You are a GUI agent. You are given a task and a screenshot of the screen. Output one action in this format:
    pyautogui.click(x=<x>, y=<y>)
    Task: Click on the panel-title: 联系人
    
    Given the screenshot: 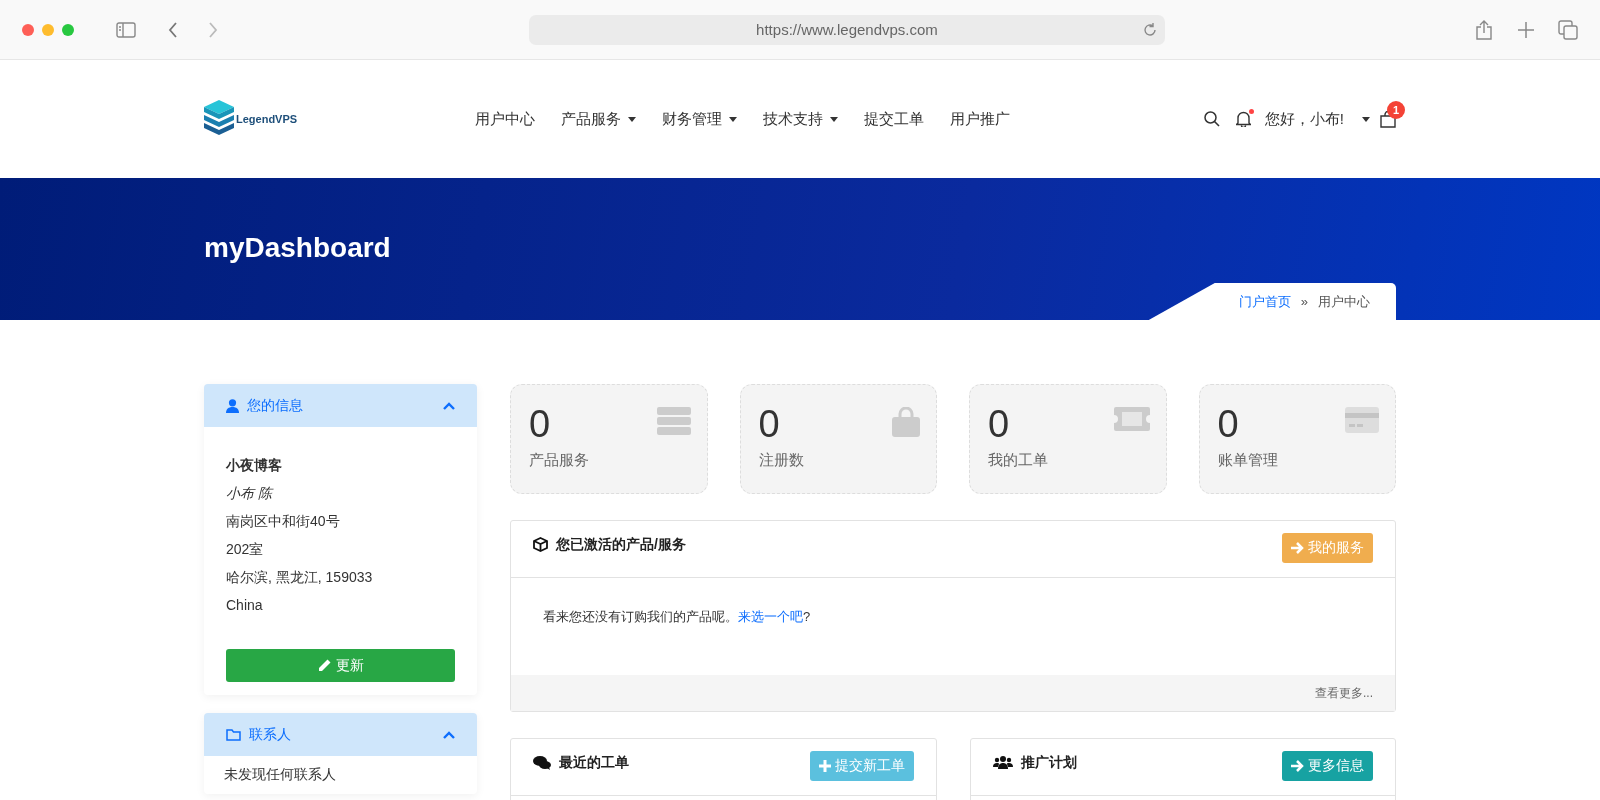 What is the action you would take?
    pyautogui.click(x=270, y=734)
    